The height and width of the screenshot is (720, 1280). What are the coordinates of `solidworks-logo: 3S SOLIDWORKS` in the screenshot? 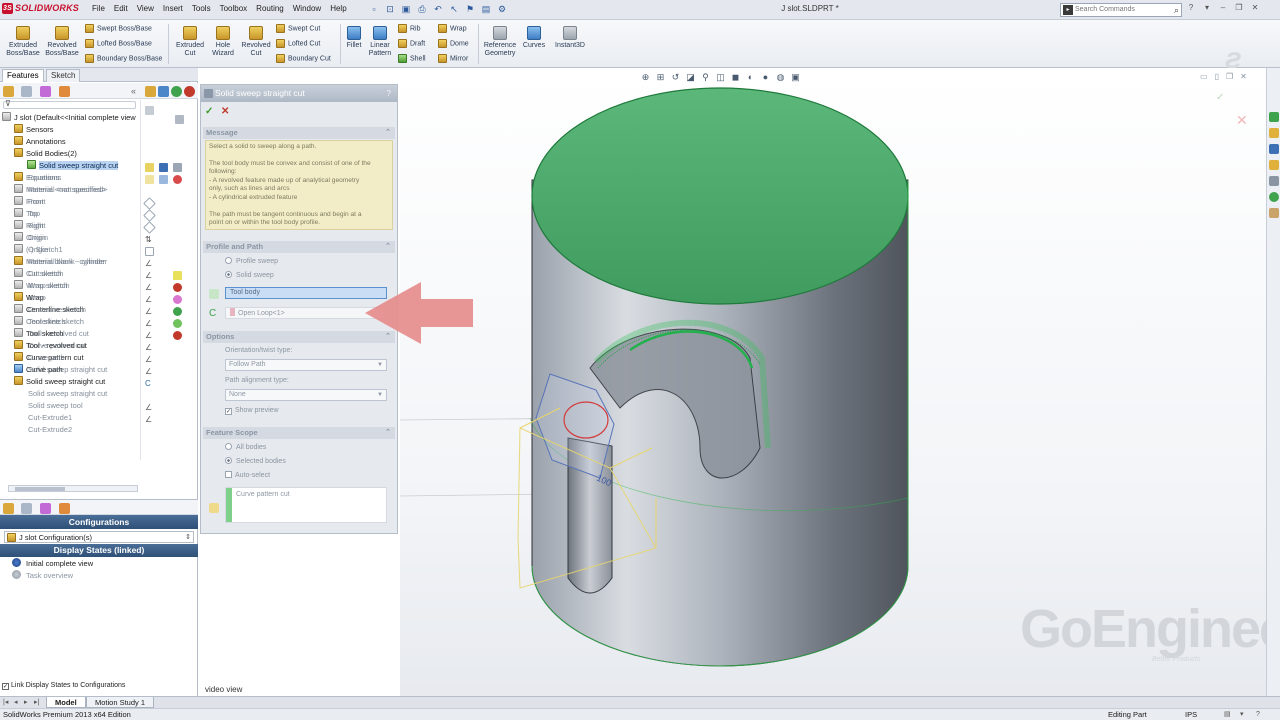 It's located at (42, 10).